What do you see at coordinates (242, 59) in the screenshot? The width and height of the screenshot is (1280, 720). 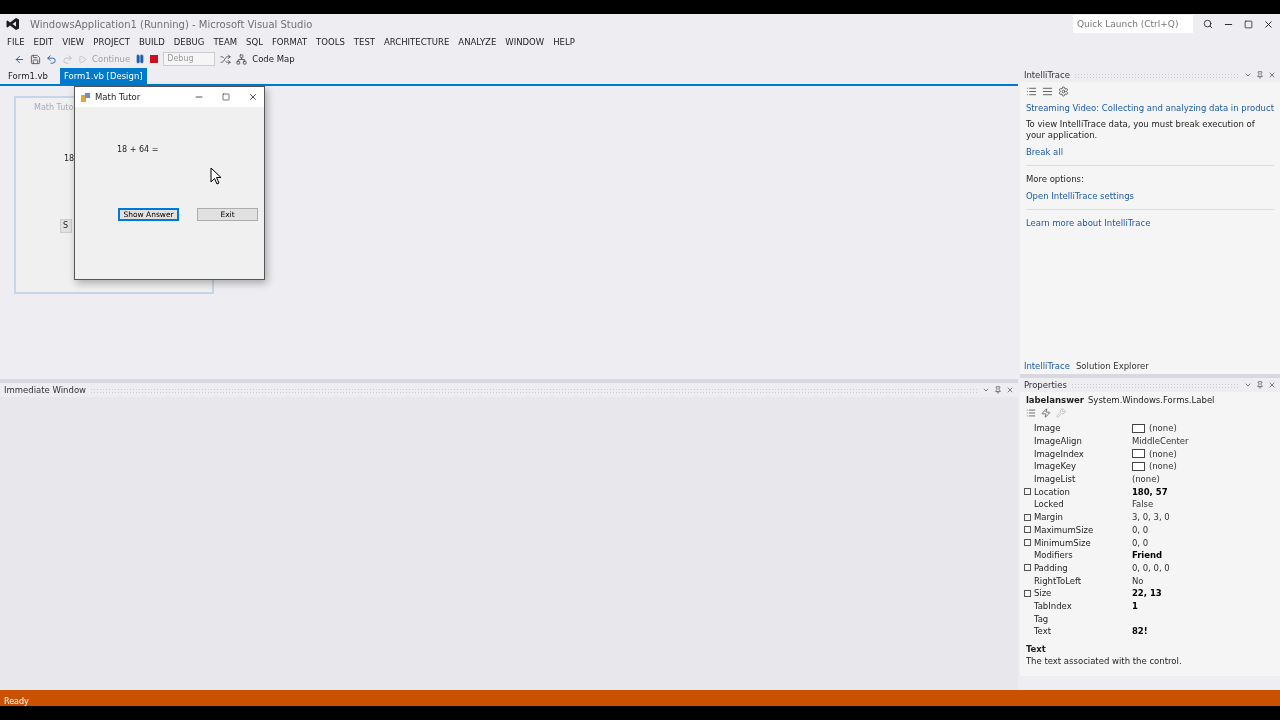 I see `network-icon` at bounding box center [242, 59].